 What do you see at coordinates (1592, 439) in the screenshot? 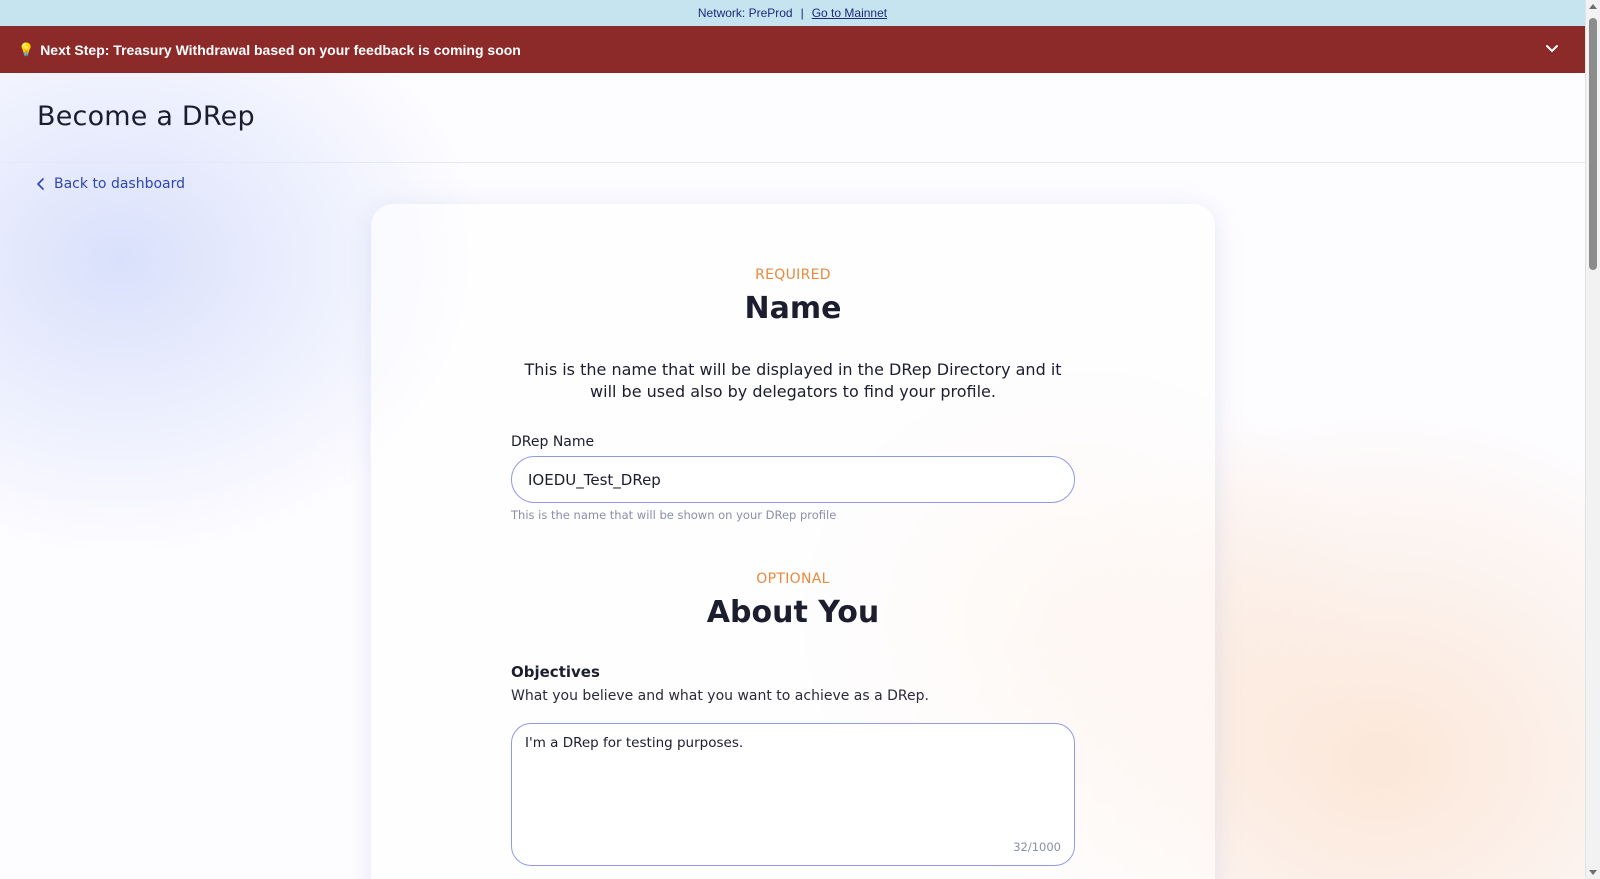
I see `page-scrollbar` at bounding box center [1592, 439].